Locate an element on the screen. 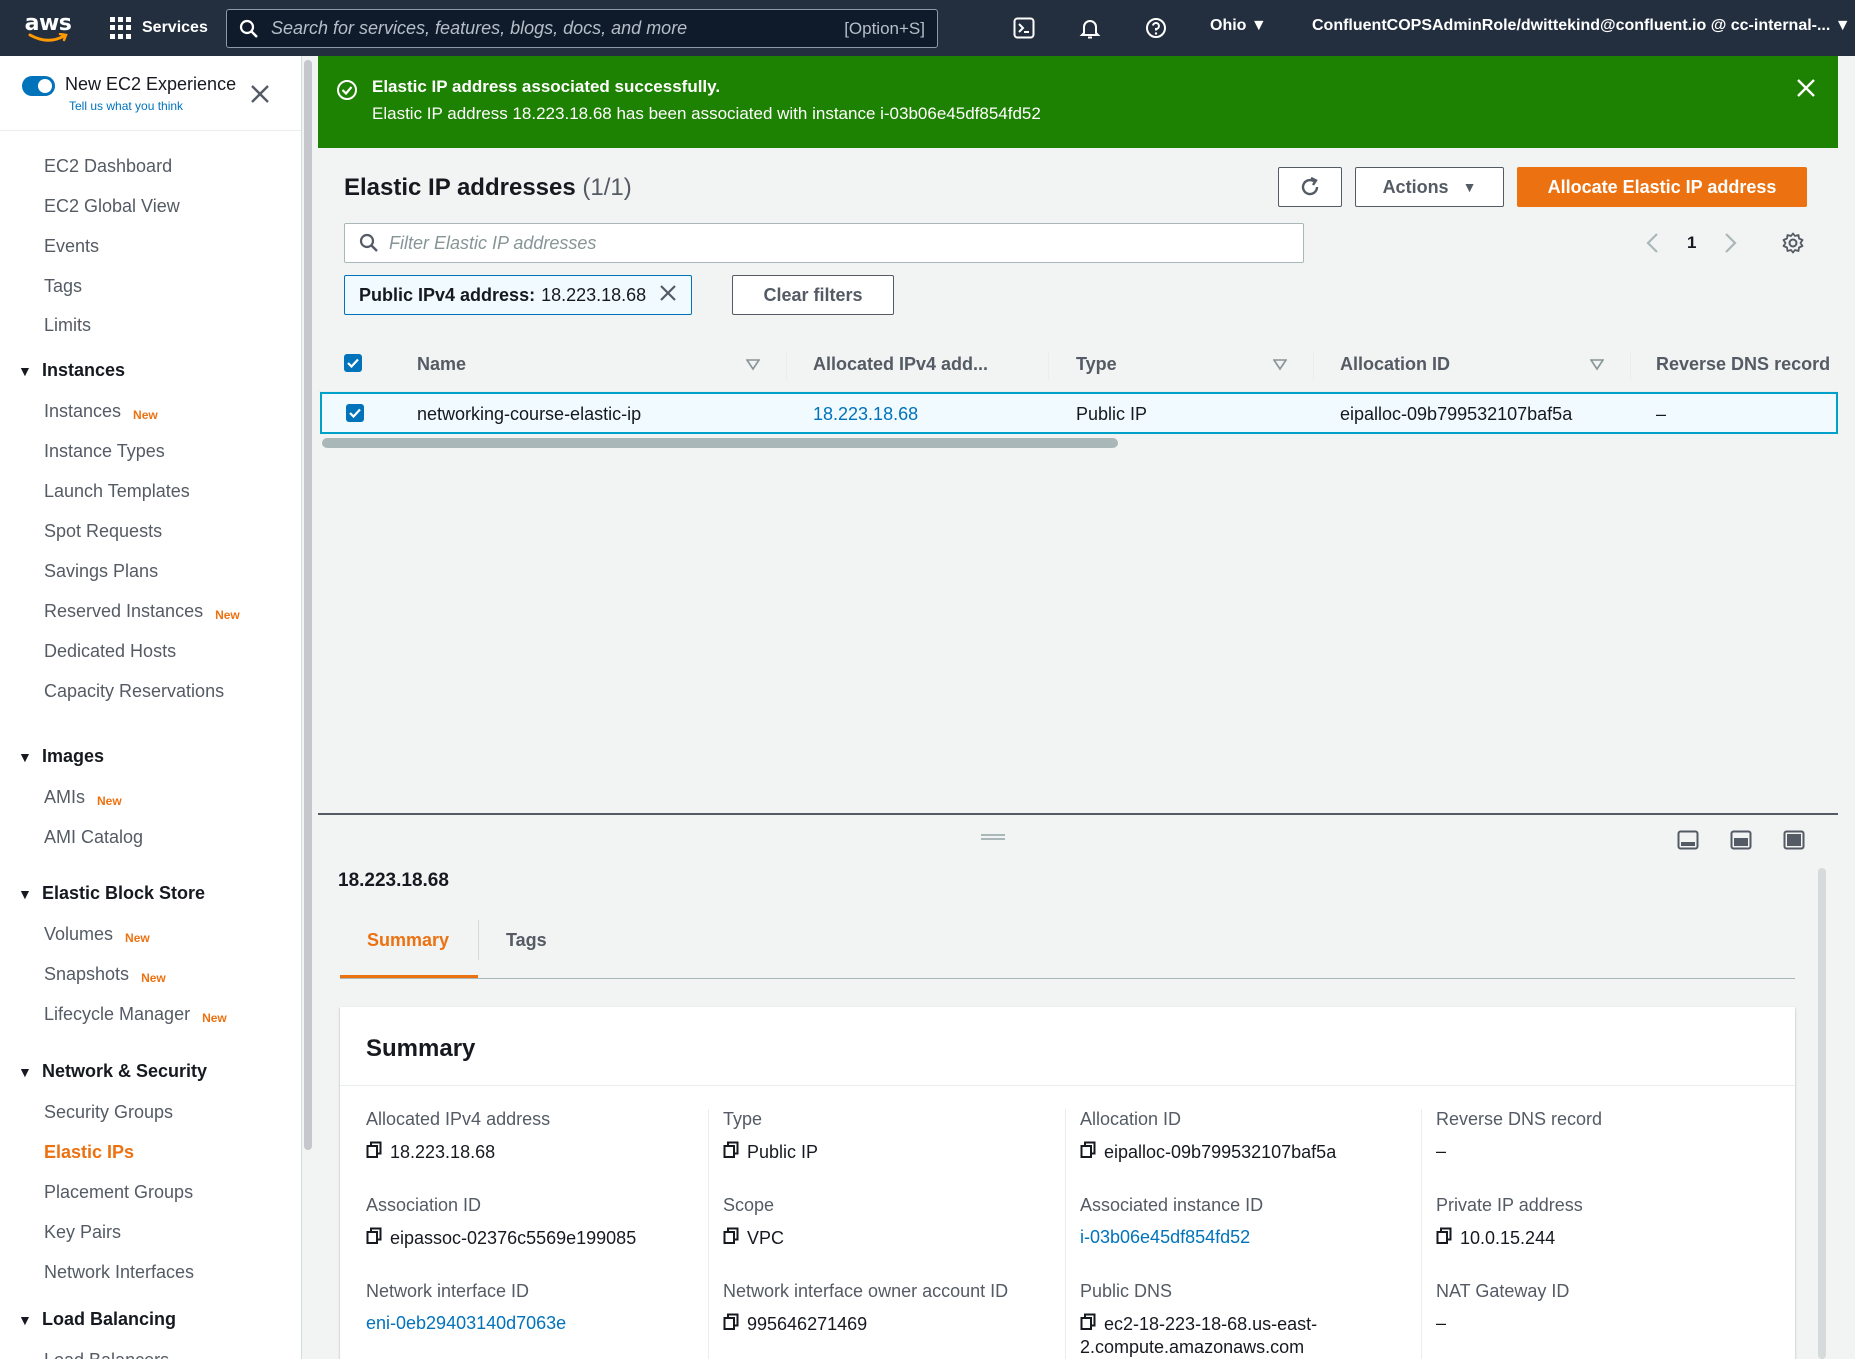 The width and height of the screenshot is (1855, 1359). cloudshell-icon is located at coordinates (1024, 28).